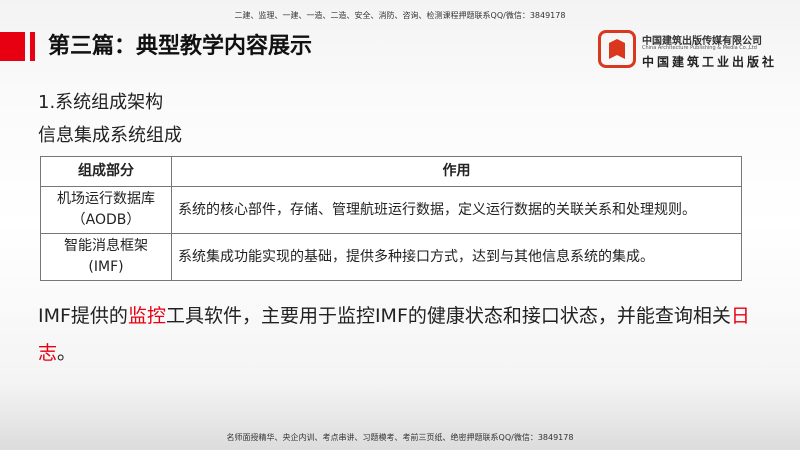 This screenshot has width=800, height=450. What do you see at coordinates (180, 46) in the screenshot?
I see `slide-title: 第三篇：典型教学内容展示` at bounding box center [180, 46].